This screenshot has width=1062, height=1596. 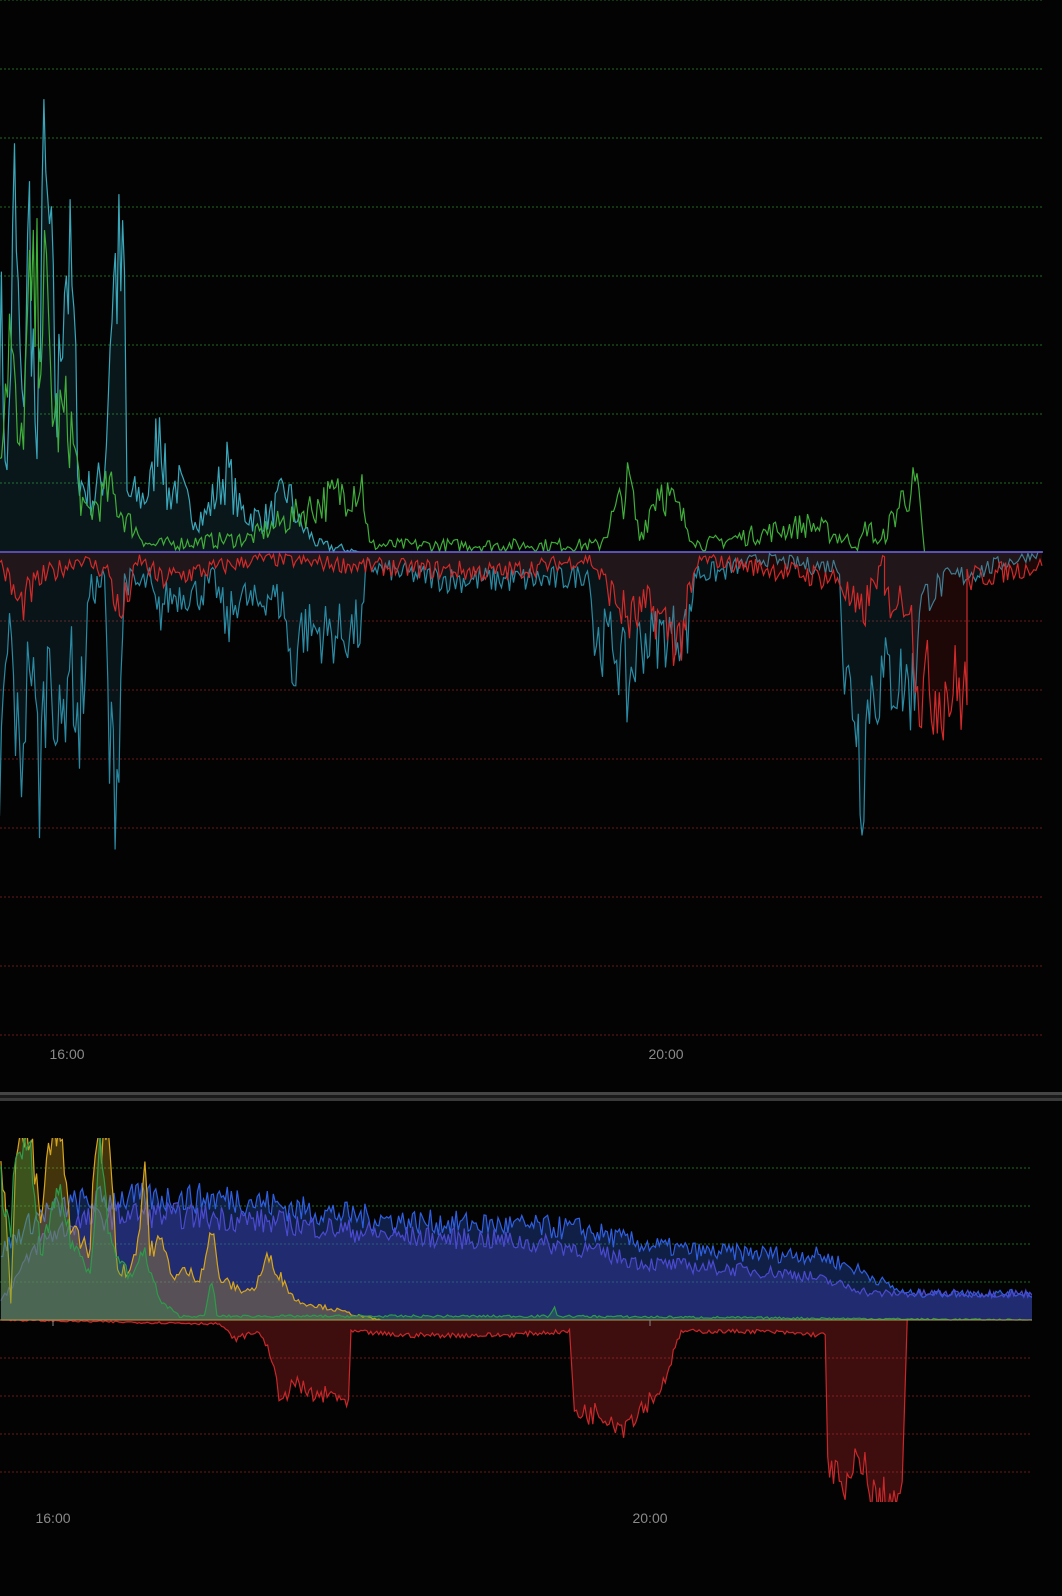 I want to click on series-area-red-negative, so click(x=454, y=1411).